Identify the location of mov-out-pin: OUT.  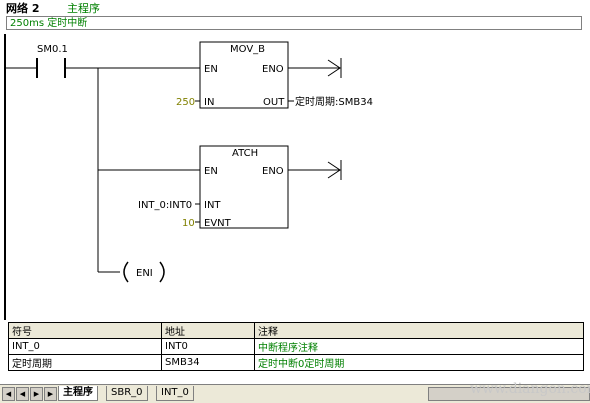
(274, 102).